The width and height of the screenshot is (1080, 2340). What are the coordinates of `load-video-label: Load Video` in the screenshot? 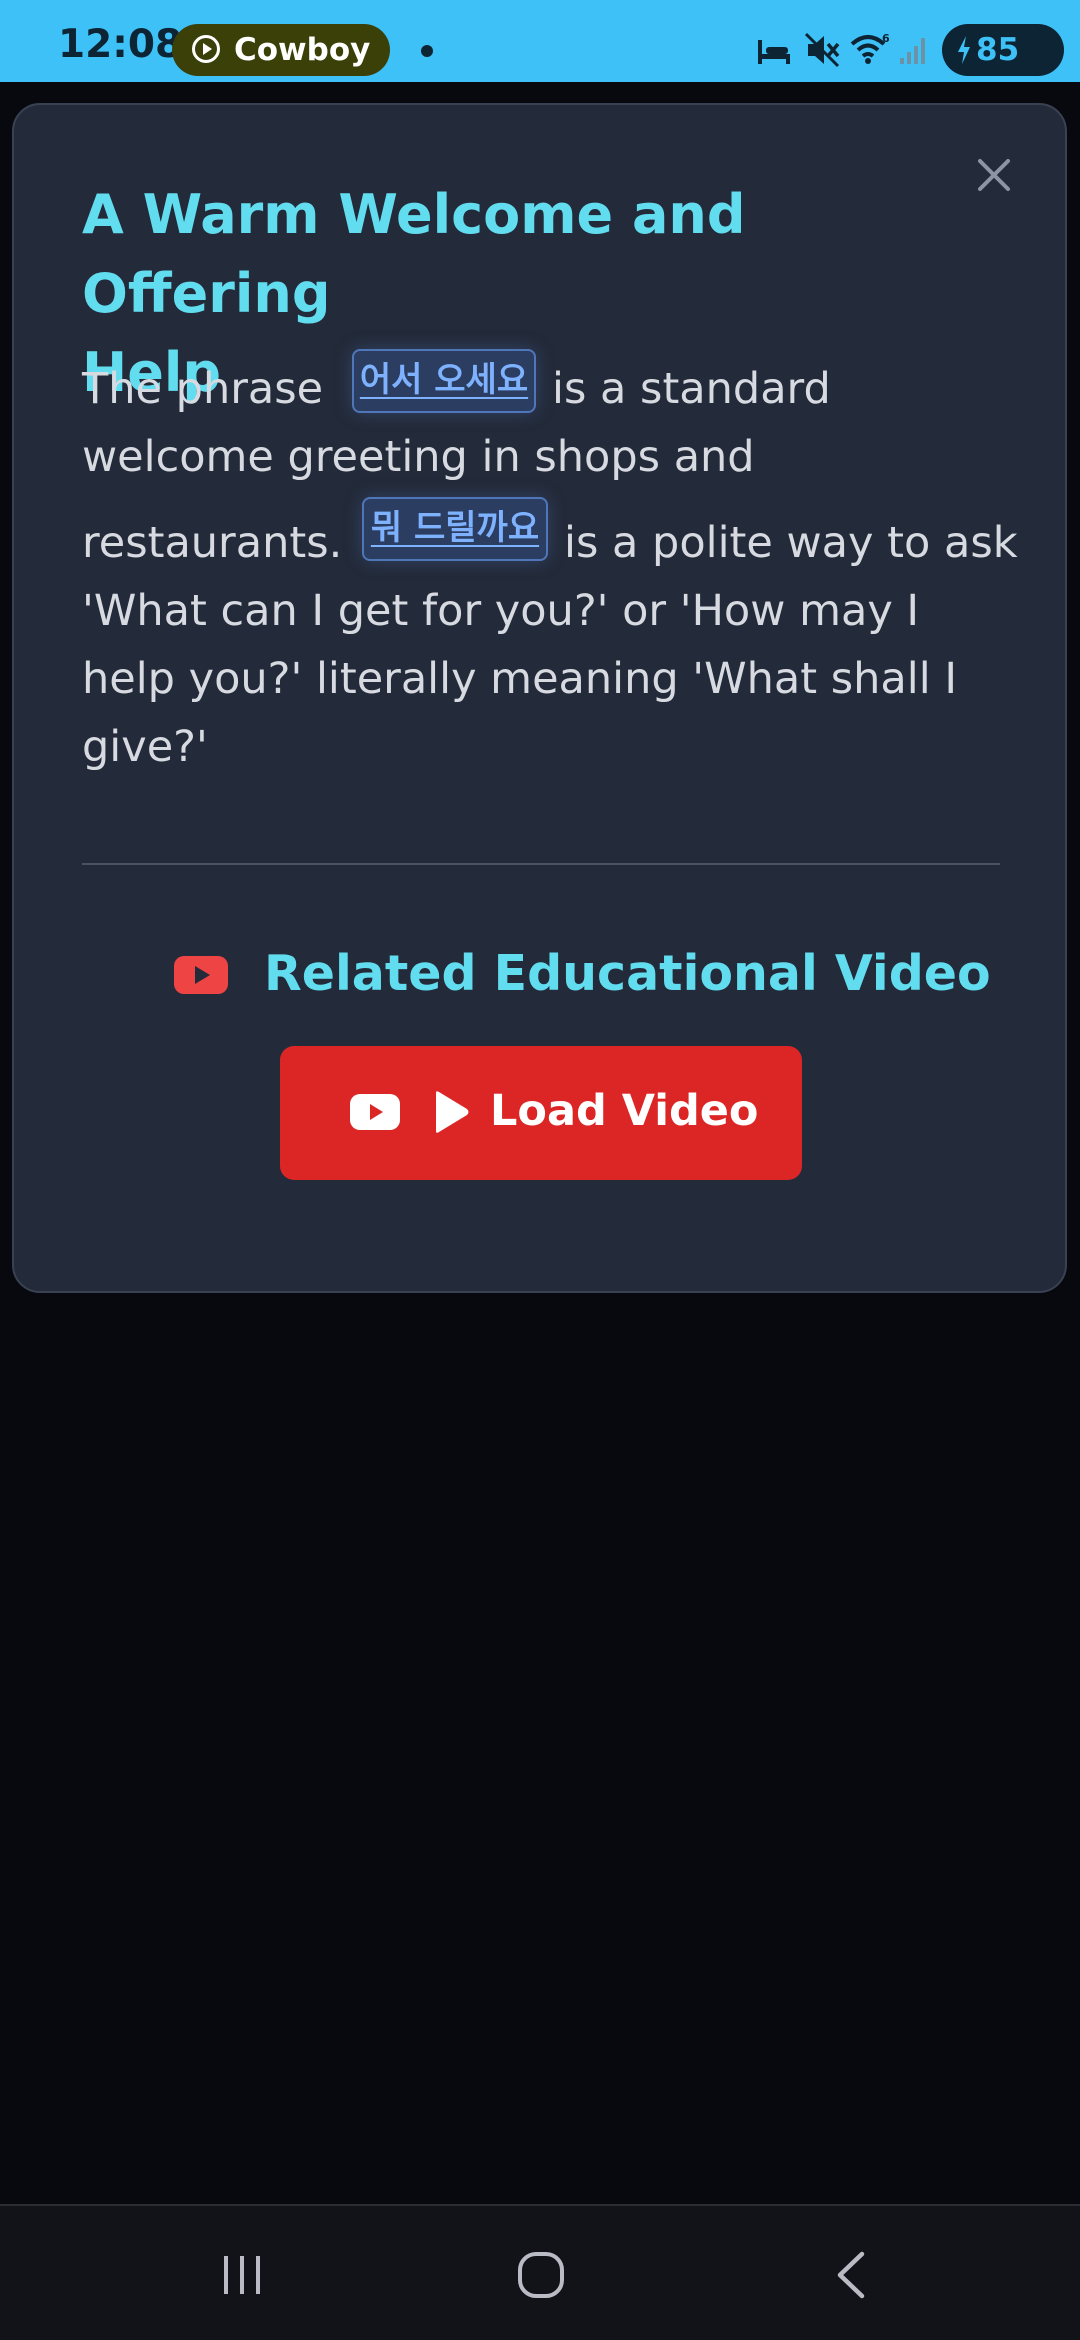 It's located at (624, 1111).